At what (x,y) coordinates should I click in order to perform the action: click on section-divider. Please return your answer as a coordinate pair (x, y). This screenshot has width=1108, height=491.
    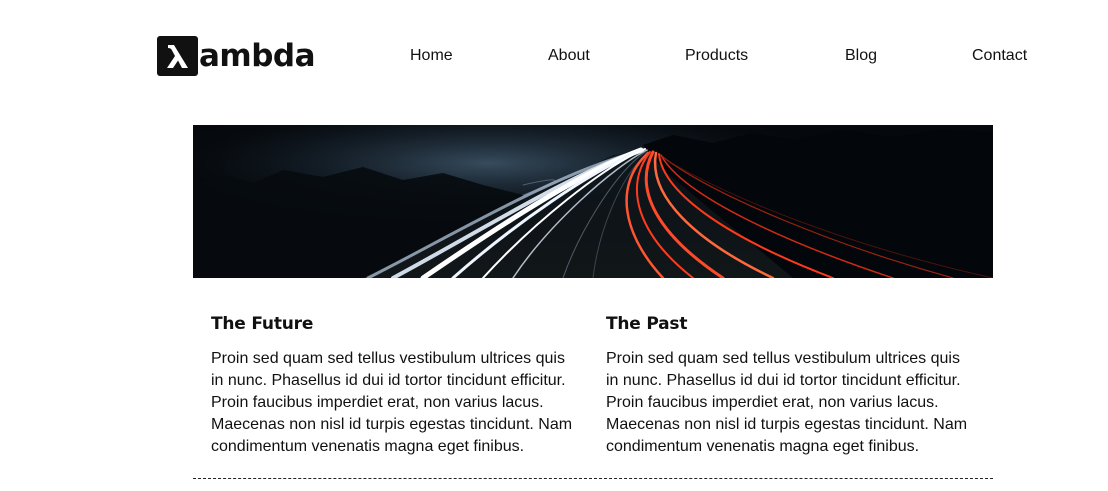
    Looking at the image, I should click on (593, 478).